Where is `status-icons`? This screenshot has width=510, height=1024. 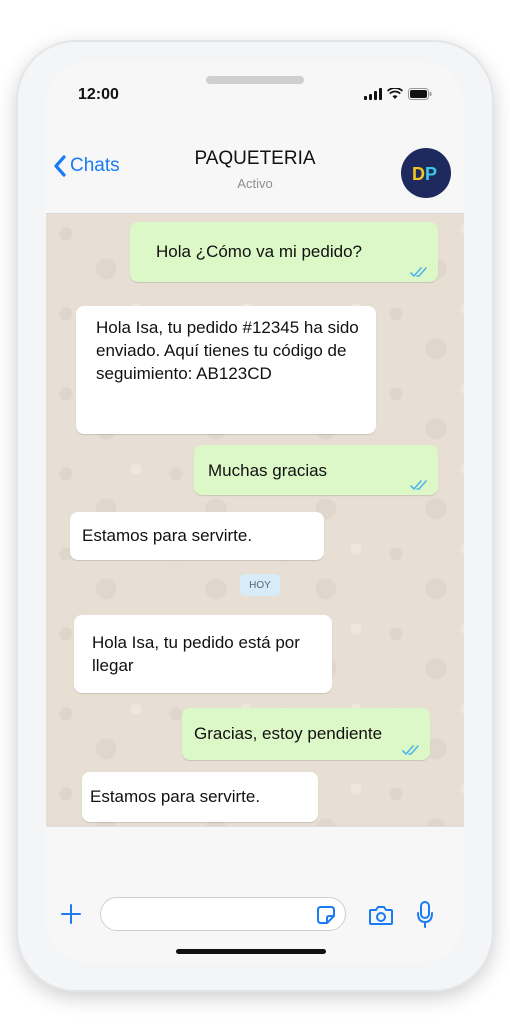 status-icons is located at coordinates (398, 94).